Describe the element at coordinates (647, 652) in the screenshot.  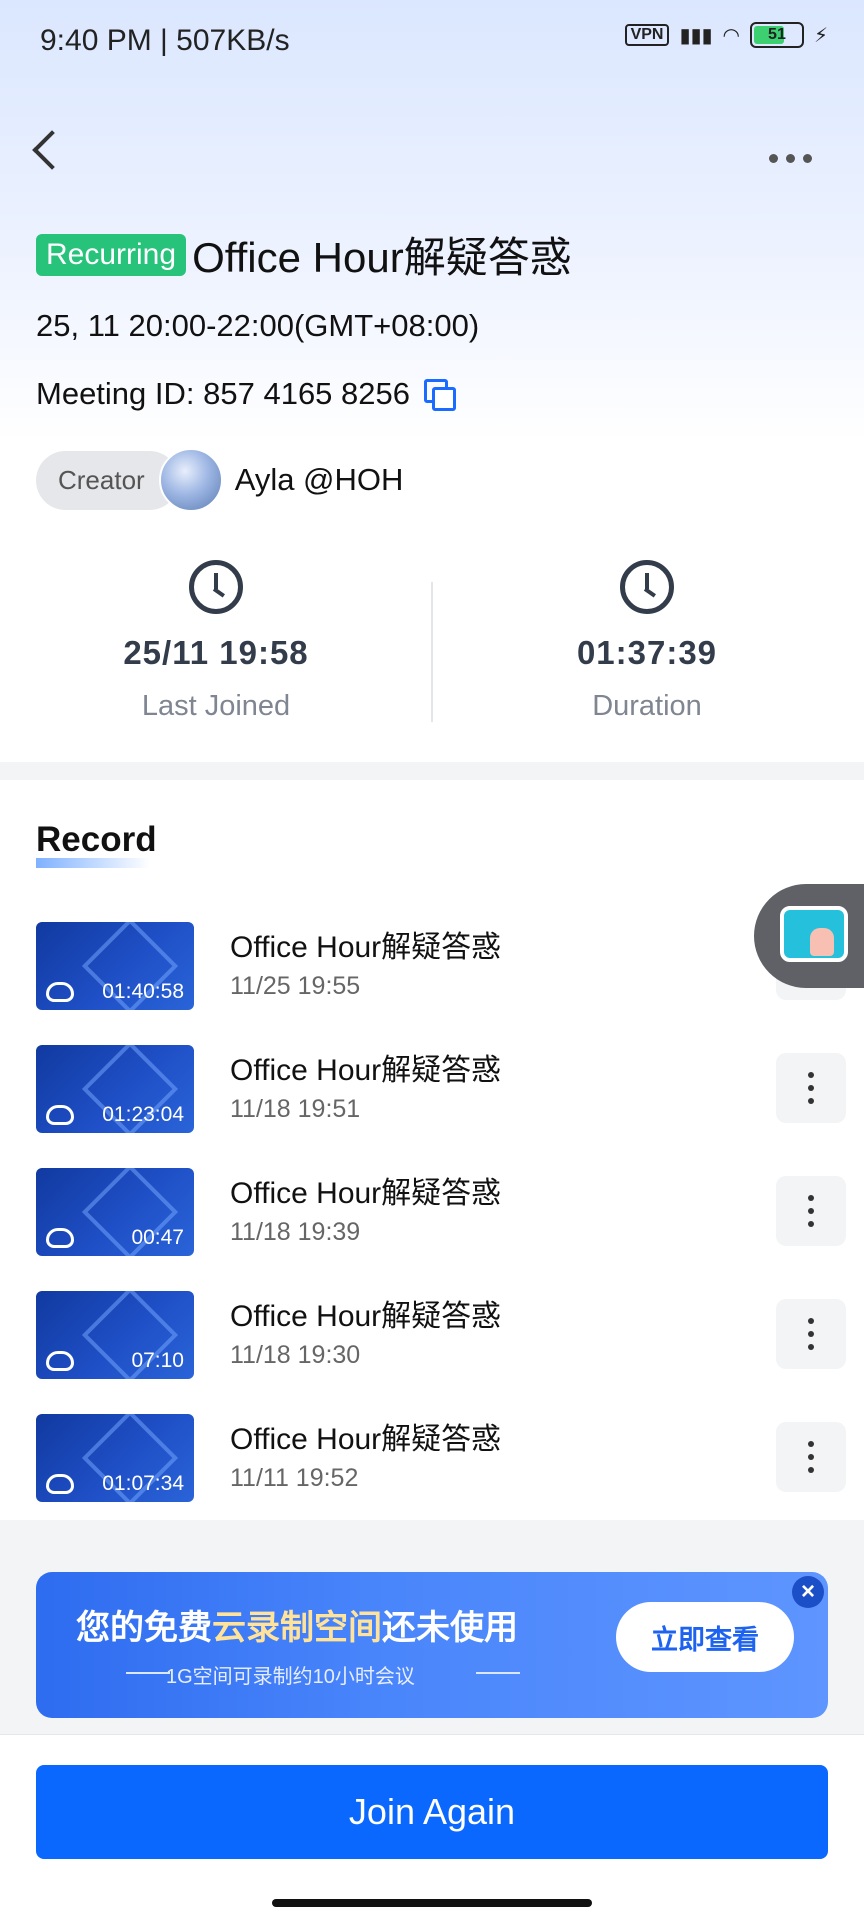
I see `duration-value: 01:37:39` at that location.